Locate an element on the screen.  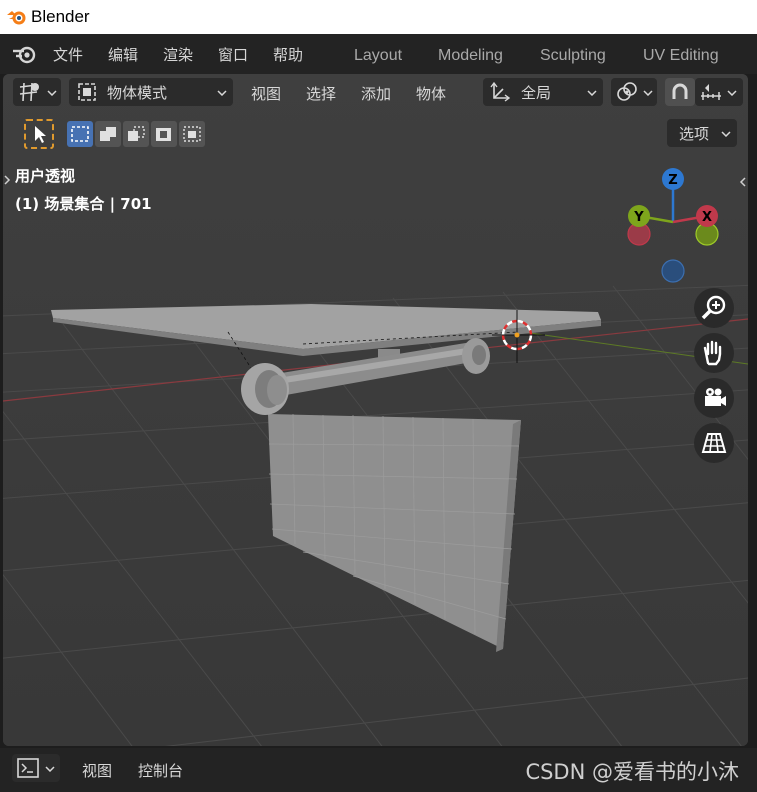
console-menu-console: 控制台 is located at coordinates (160, 770).